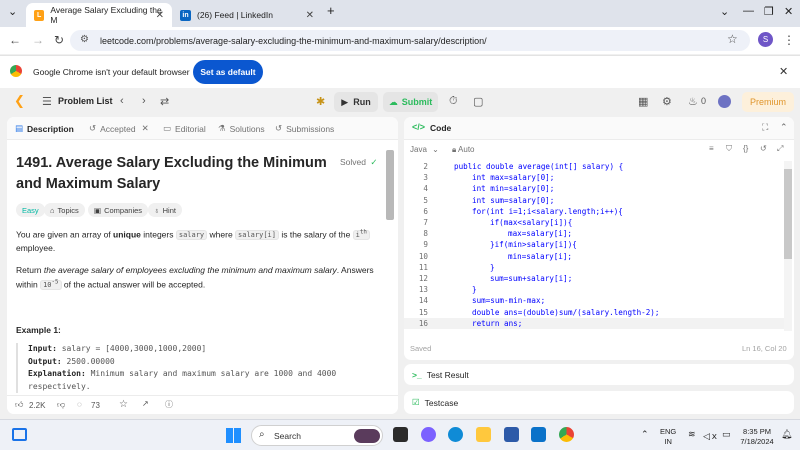 The height and width of the screenshot is (450, 800). I want to click on premium-button: Premium, so click(768, 102).